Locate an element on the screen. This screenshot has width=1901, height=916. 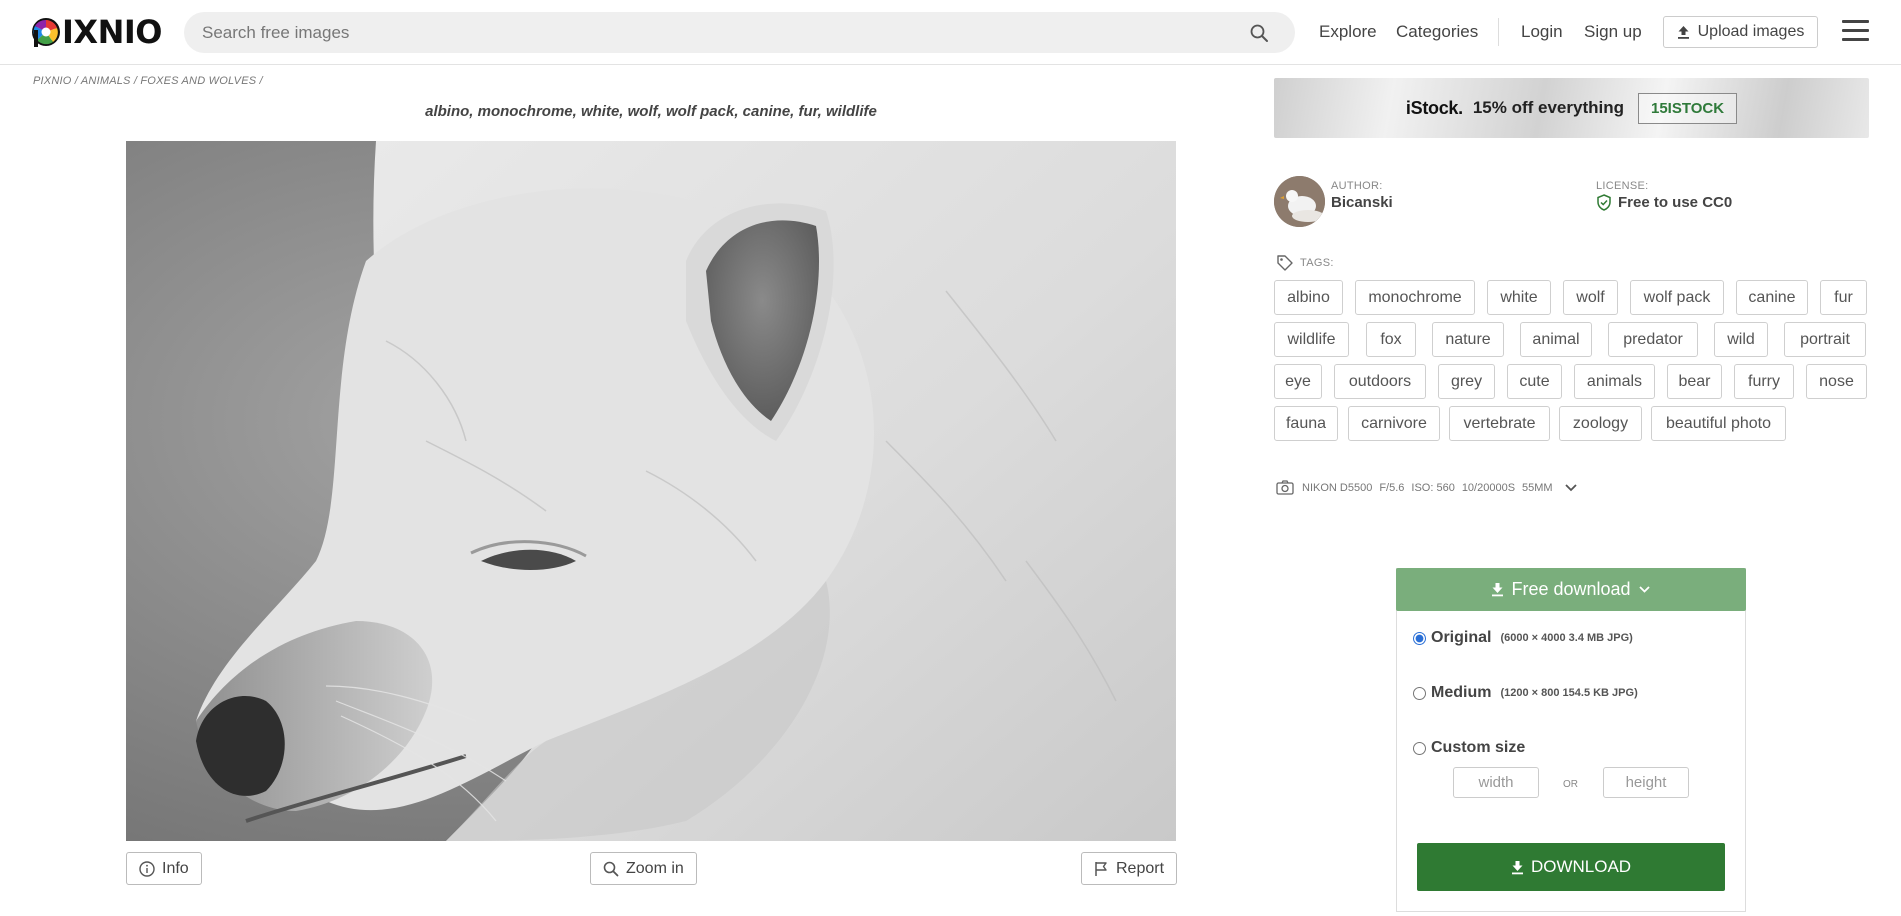
exif-iso: ISO: 560 is located at coordinates (1433, 487).